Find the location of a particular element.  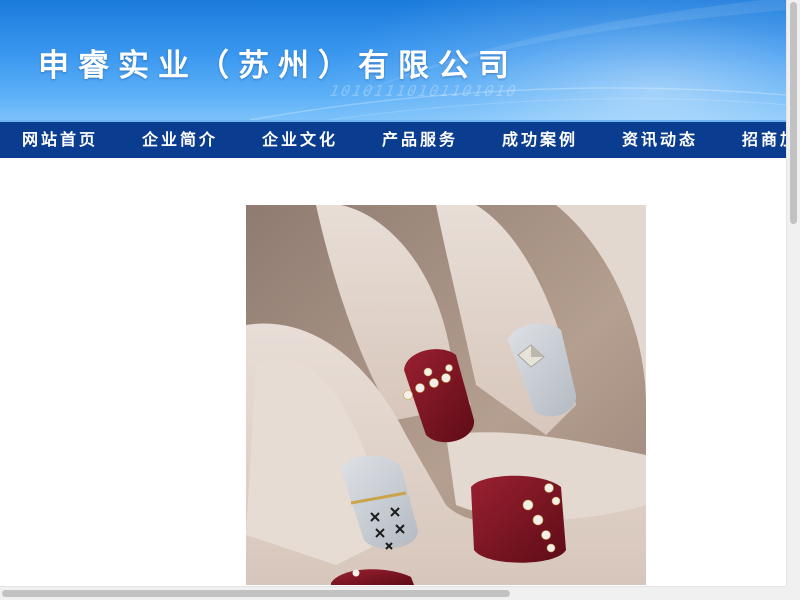

horizontal-scrollbar-thumb is located at coordinates (256, 593).